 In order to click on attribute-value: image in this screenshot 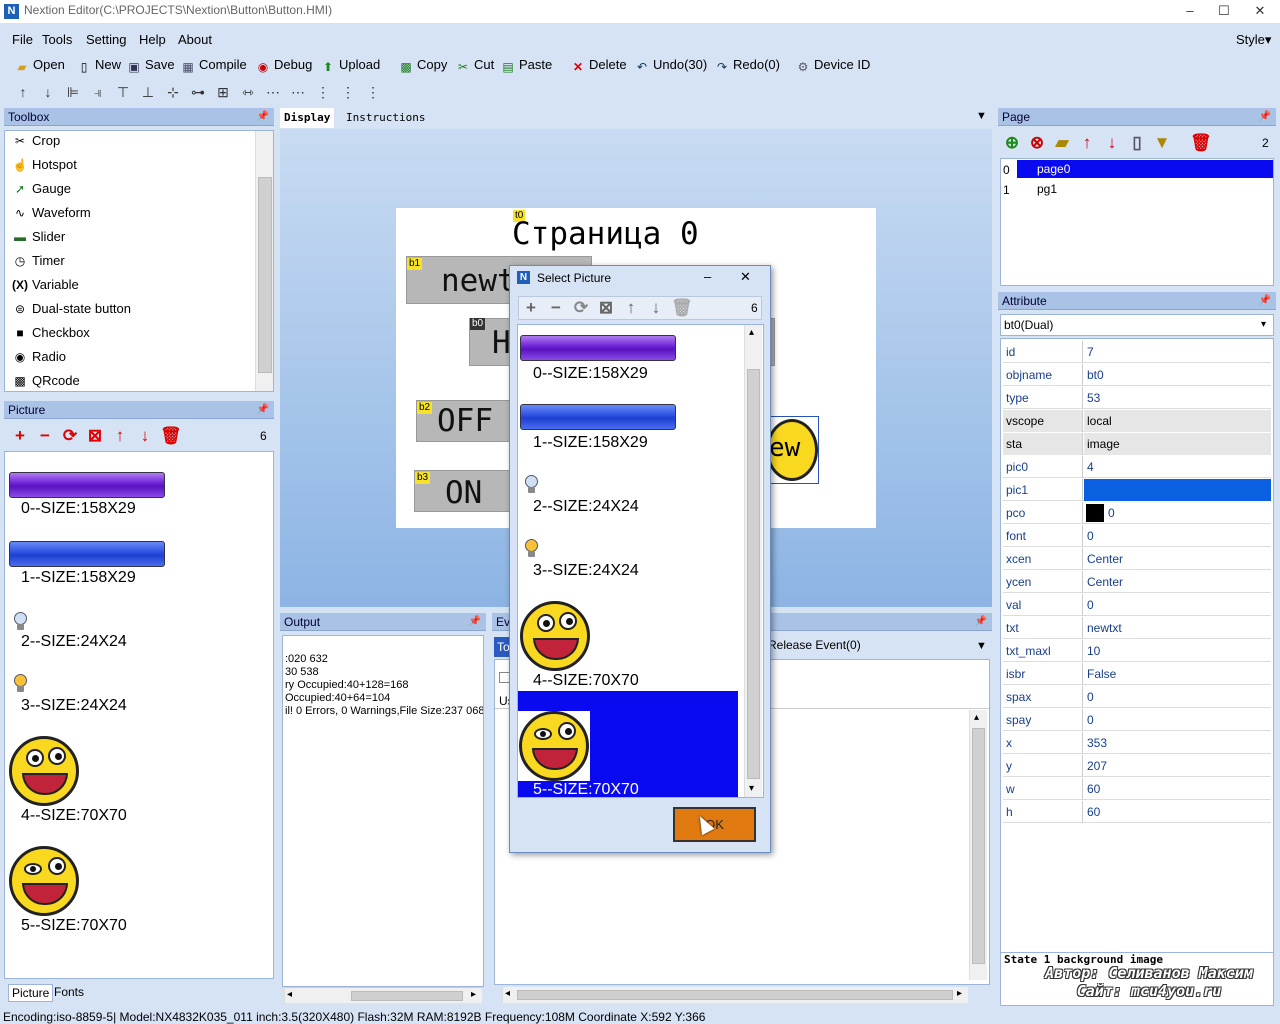, I will do `click(1177, 444)`.